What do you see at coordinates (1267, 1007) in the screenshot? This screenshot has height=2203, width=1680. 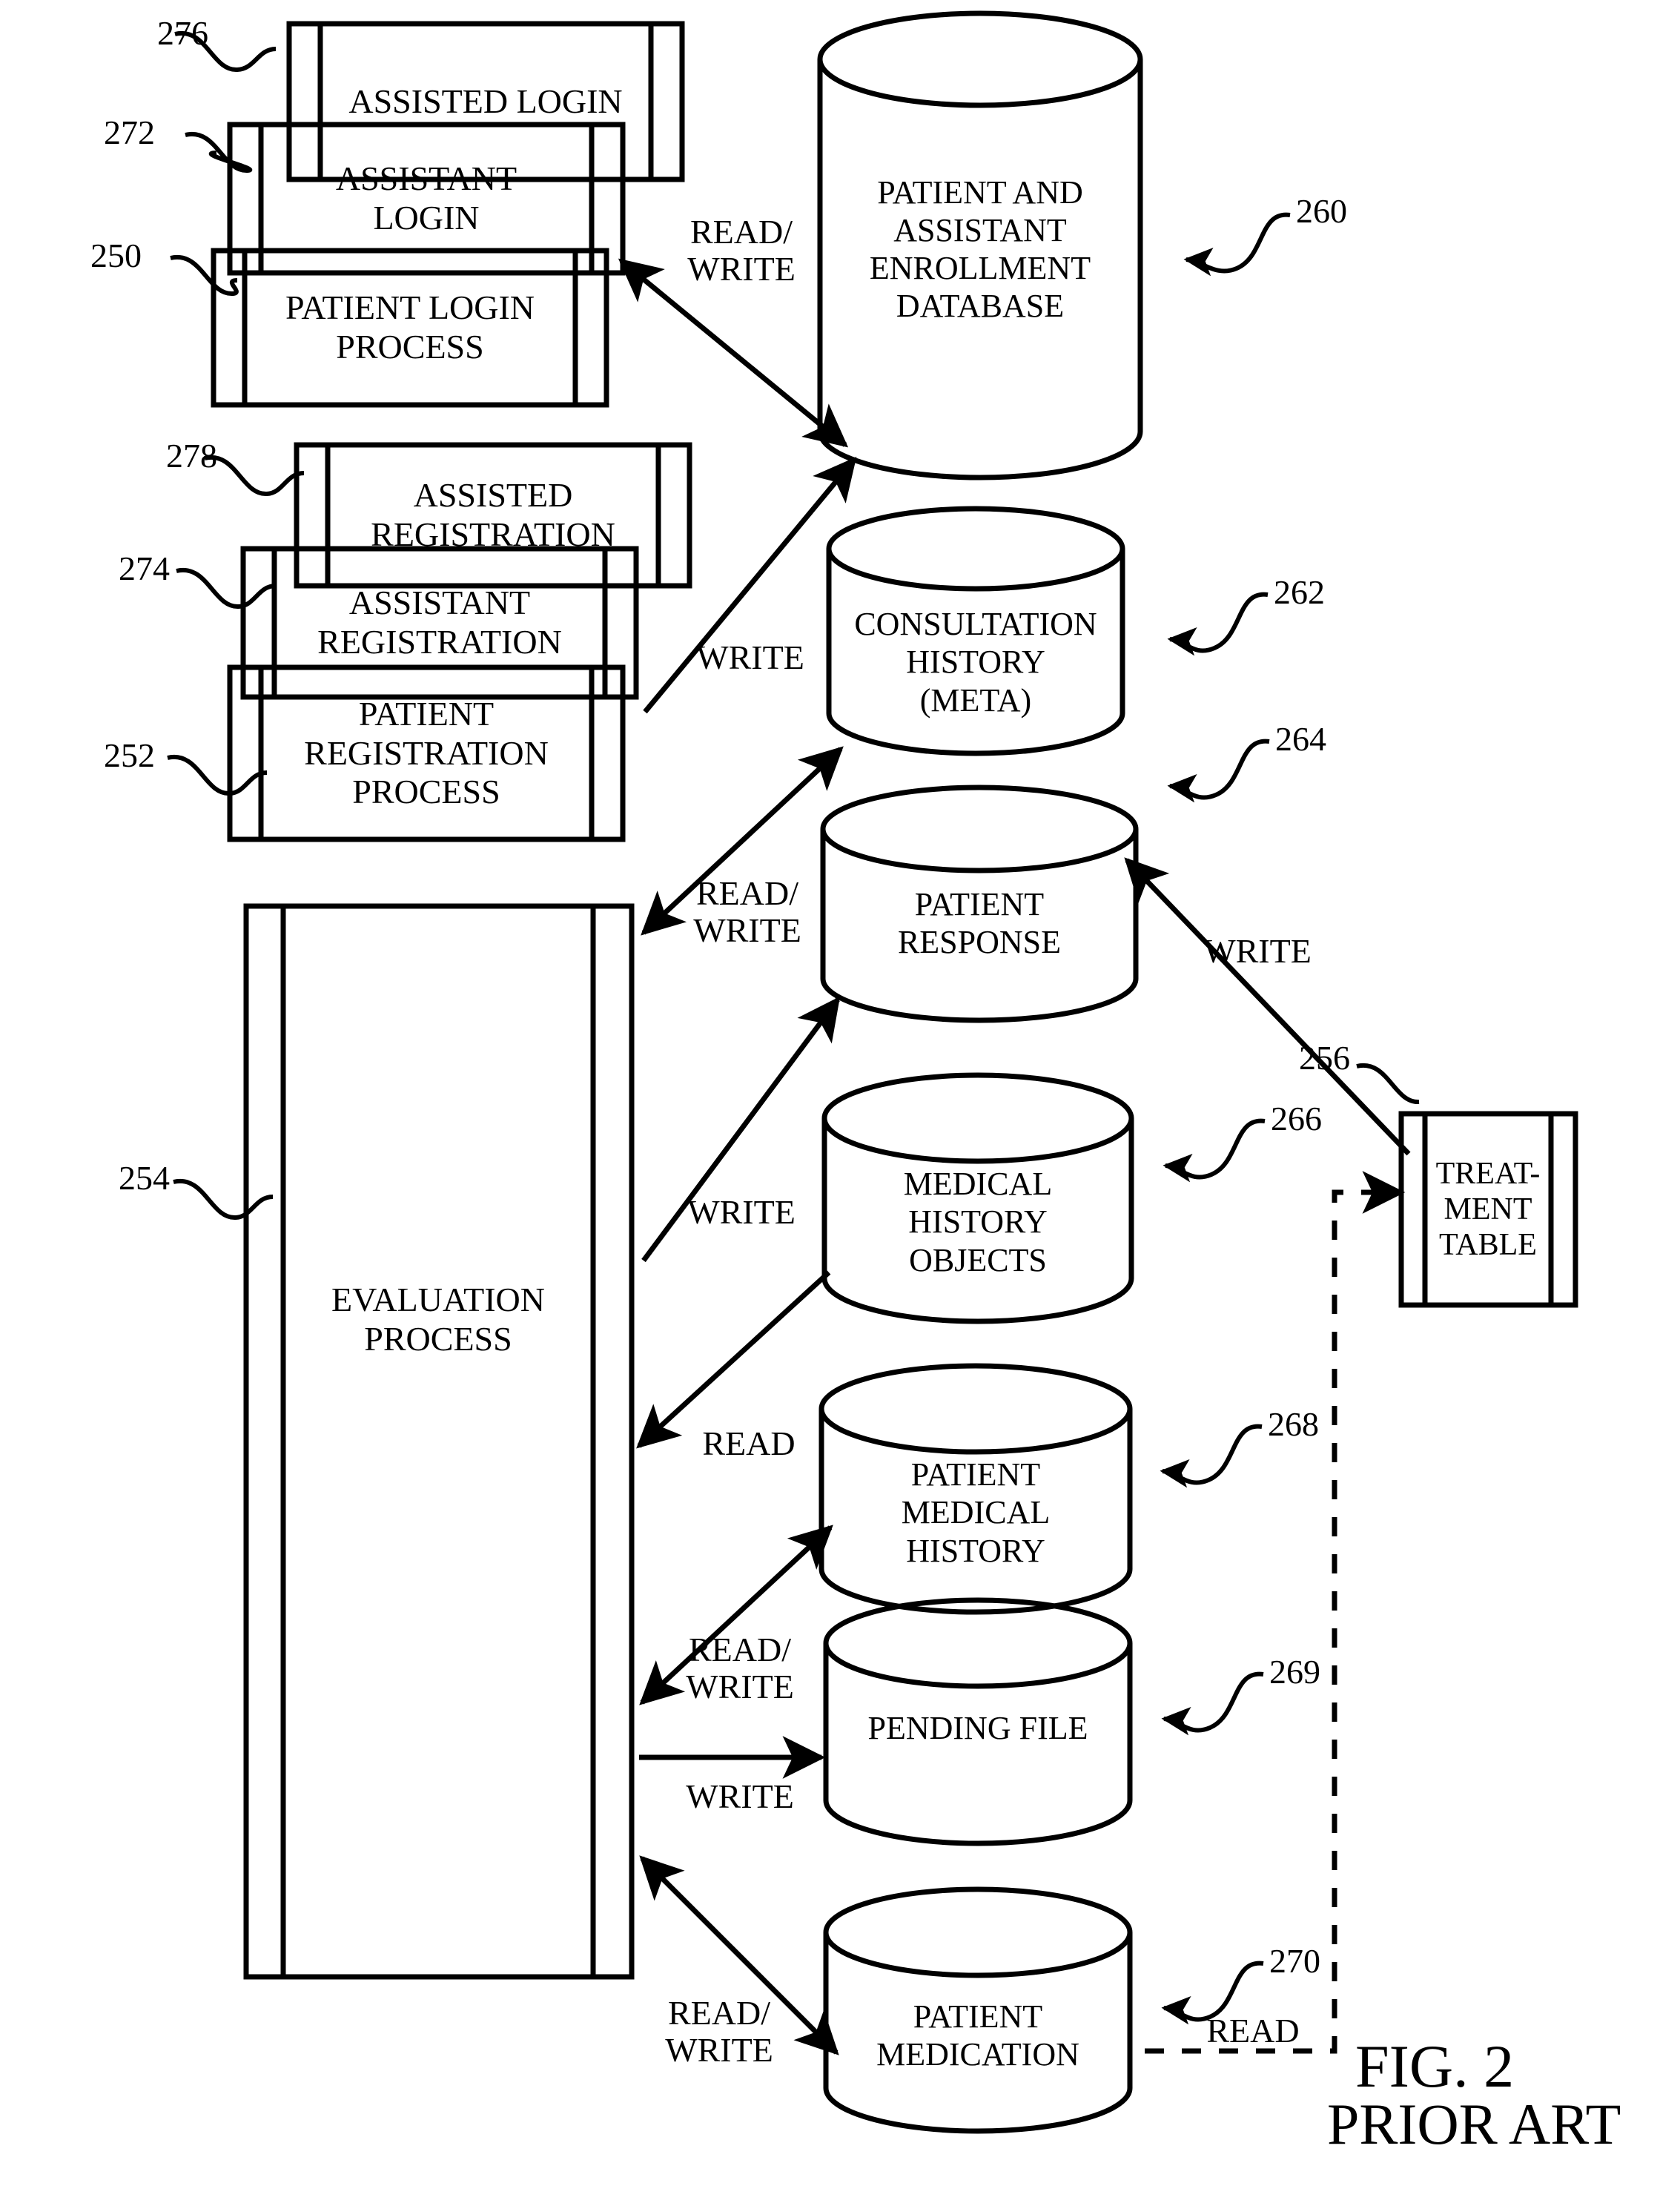 I see `flow-arrow-f5` at bounding box center [1267, 1007].